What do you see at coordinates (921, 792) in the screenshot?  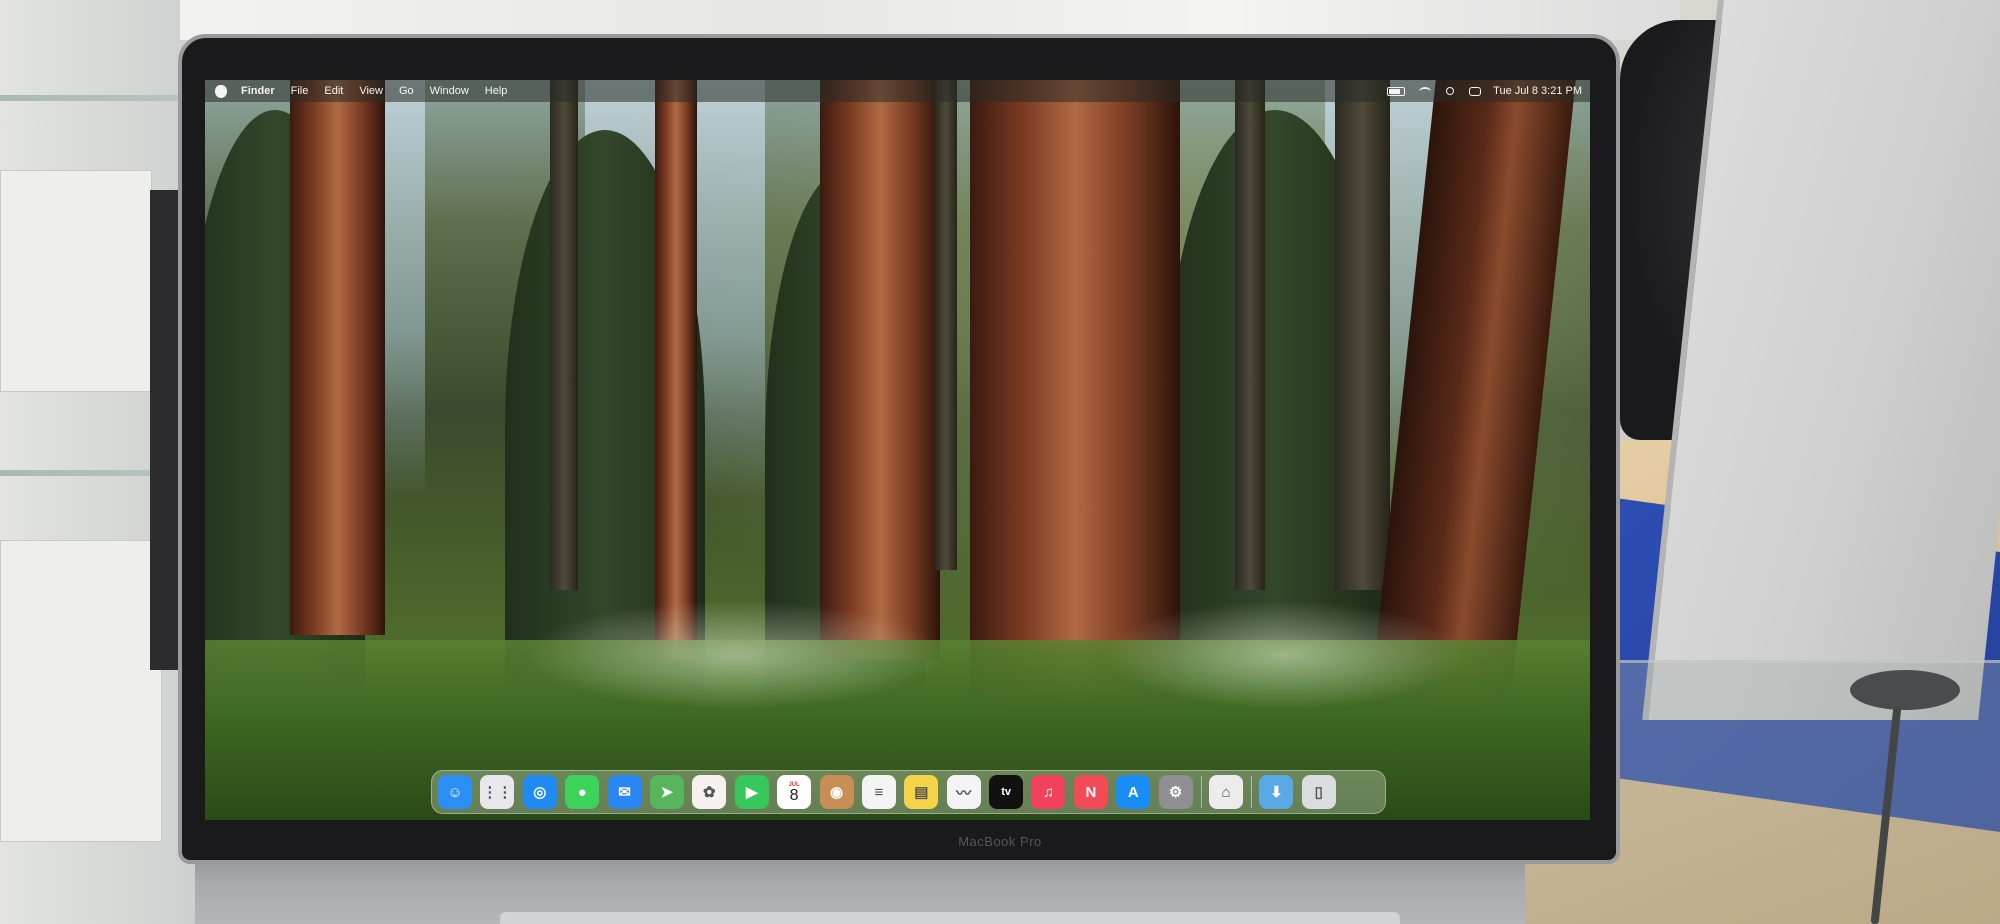 I see `notes-icon: ▤` at bounding box center [921, 792].